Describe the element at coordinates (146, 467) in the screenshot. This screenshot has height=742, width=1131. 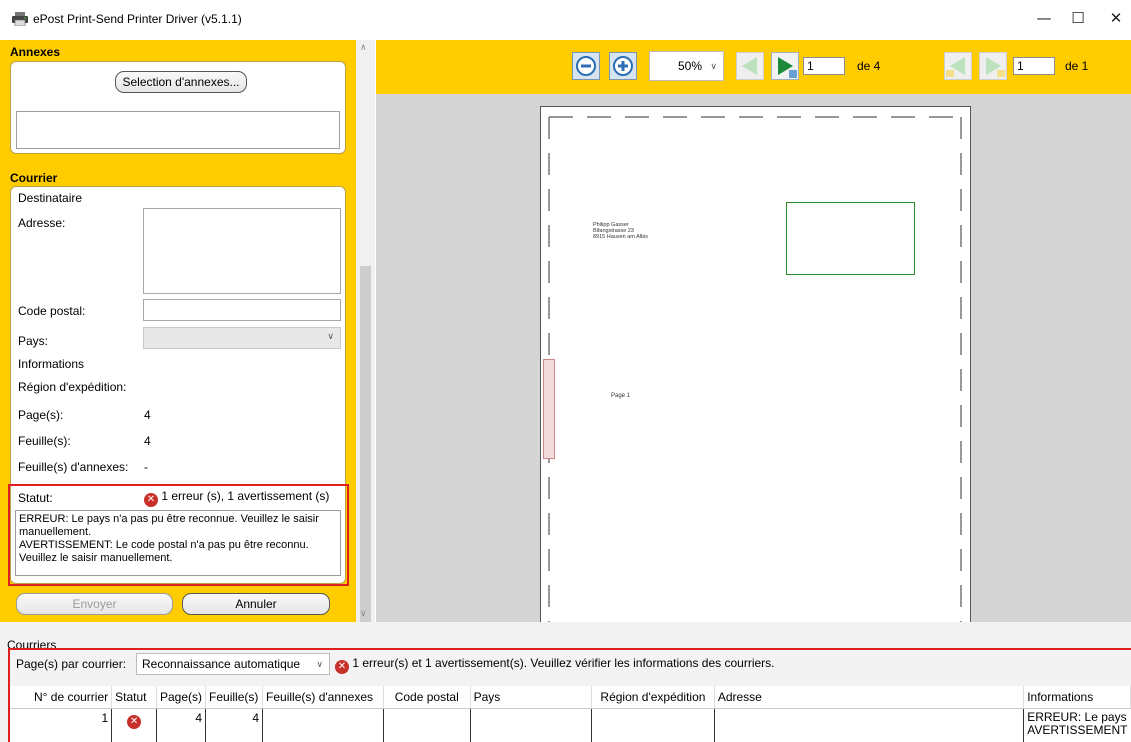
I see `feuilles-annexes-value: -` at that location.